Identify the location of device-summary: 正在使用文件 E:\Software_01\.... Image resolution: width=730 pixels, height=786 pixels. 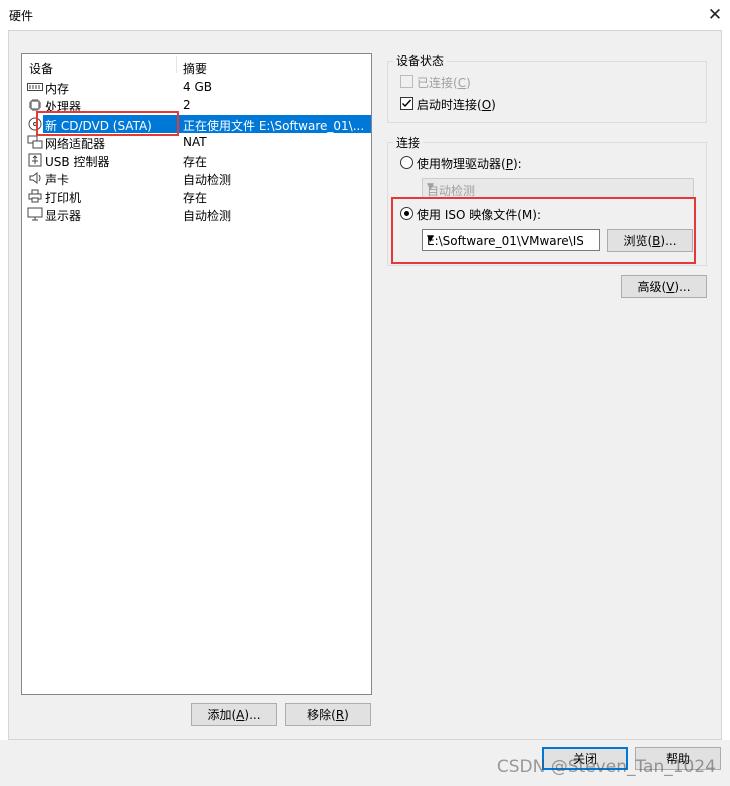
(274, 126).